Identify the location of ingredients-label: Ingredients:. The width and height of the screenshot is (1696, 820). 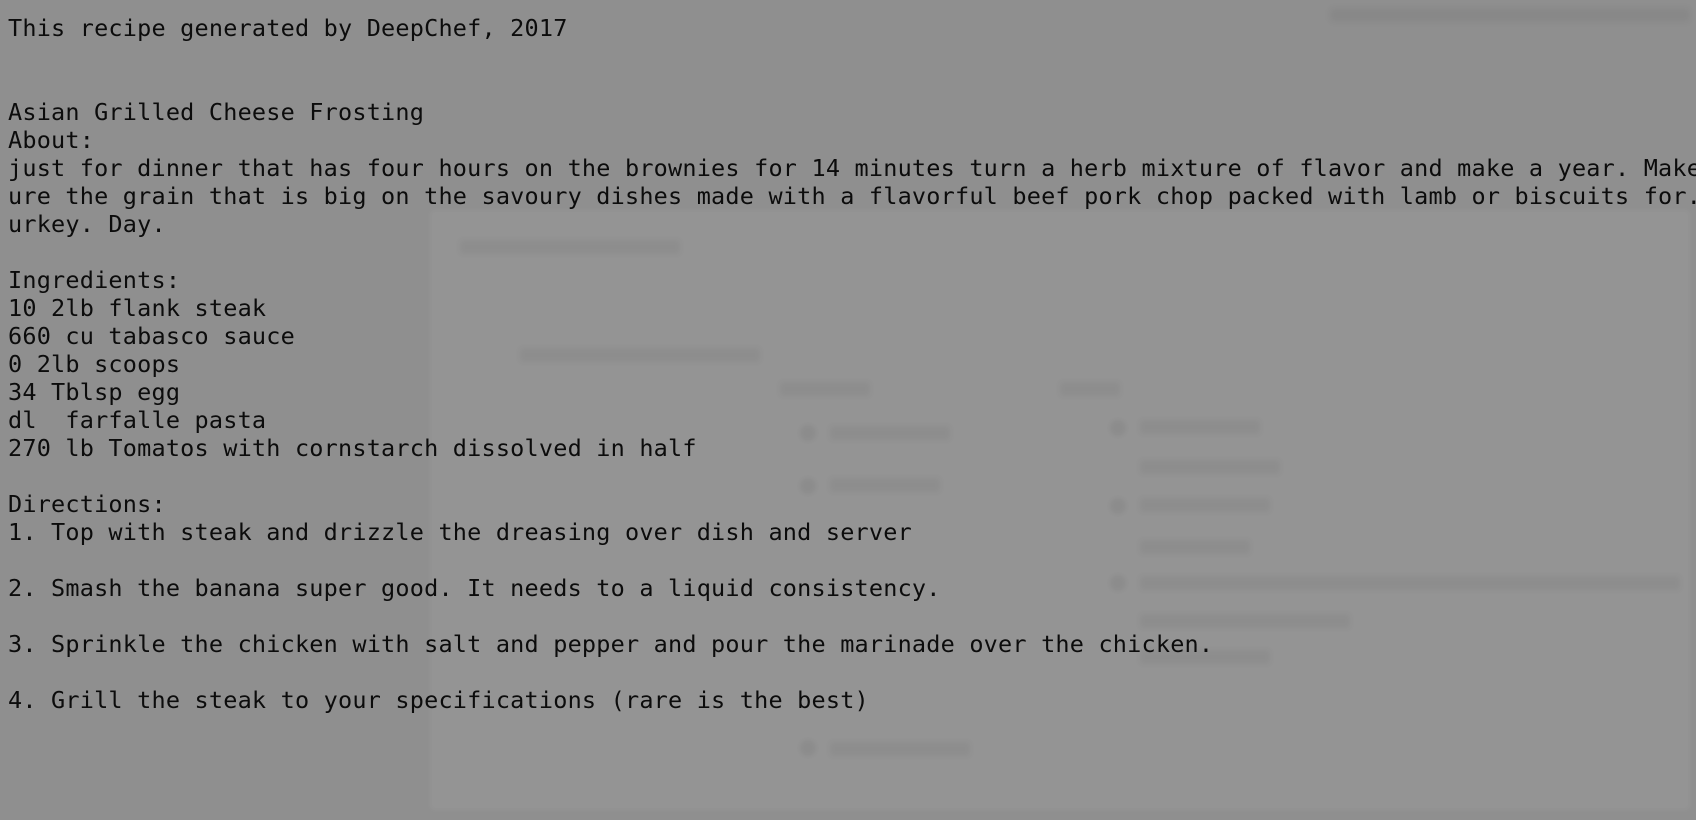
(94, 280).